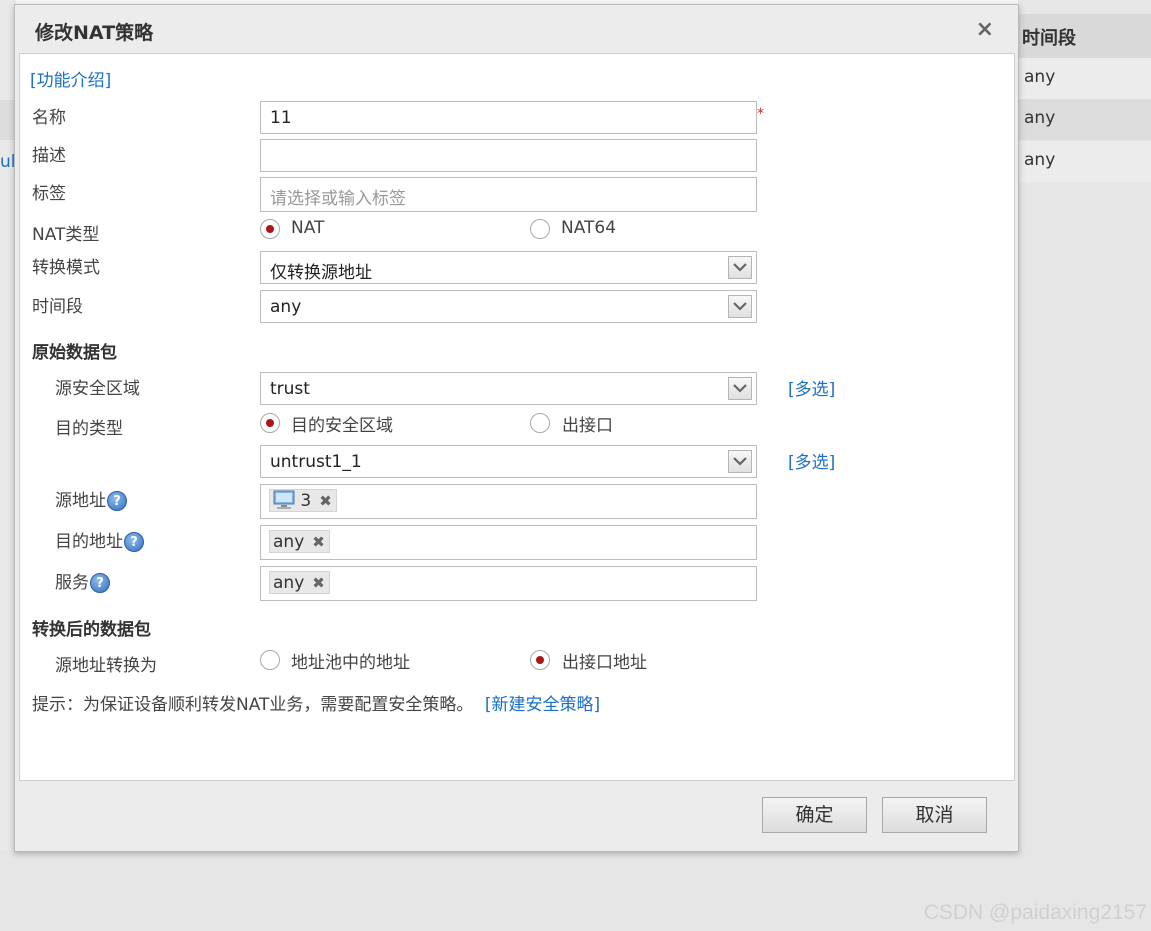 This screenshot has height=931, width=1151. What do you see at coordinates (516, 818) in the screenshot?
I see `dialog-footer: 确定 取消` at bounding box center [516, 818].